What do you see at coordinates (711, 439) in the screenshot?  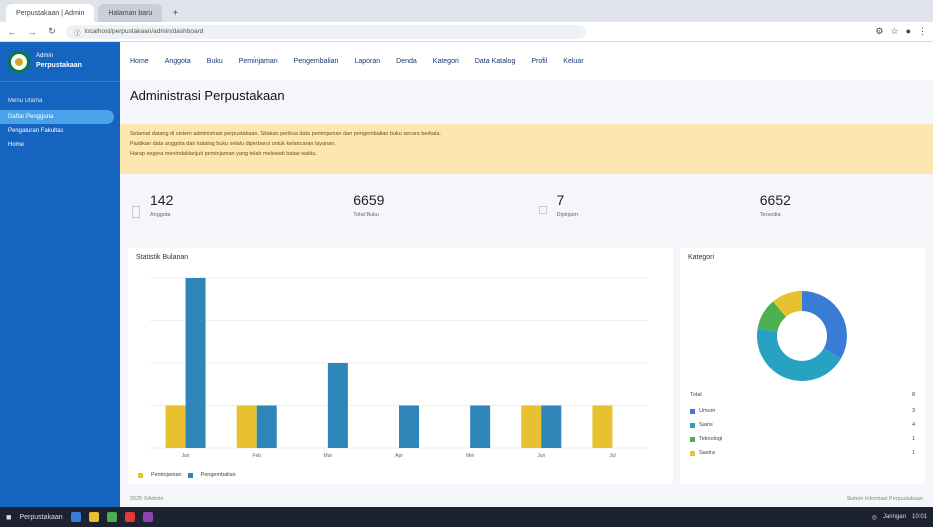 I see `legend-label: Teknologi` at bounding box center [711, 439].